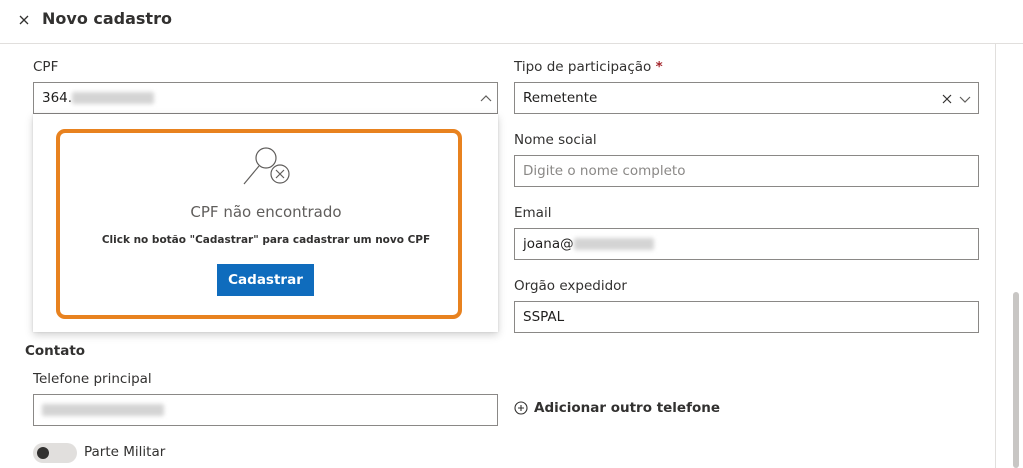 This screenshot has height=468, width=1023. What do you see at coordinates (55, 453) in the screenshot?
I see `parte-militar-toggle` at bounding box center [55, 453].